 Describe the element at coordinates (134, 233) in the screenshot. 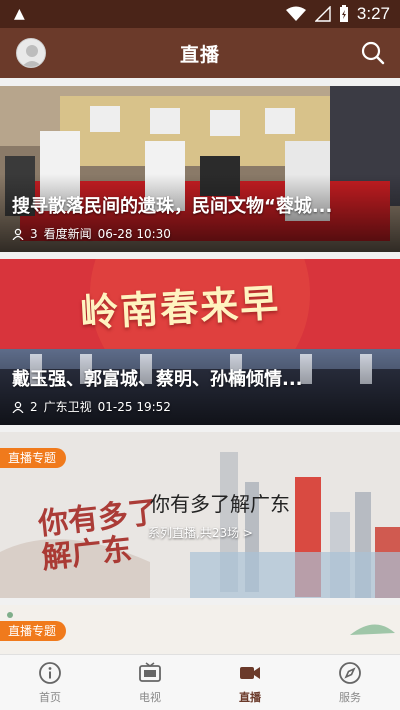

I see `card-datetime: 06-28 10:30` at that location.